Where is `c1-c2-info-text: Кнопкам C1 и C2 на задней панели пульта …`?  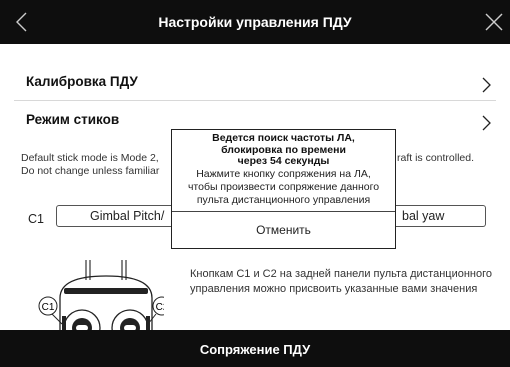
c1-c2-info-text: Кнопкам C1 и C2 на задней панели пульта … is located at coordinates (341, 281).